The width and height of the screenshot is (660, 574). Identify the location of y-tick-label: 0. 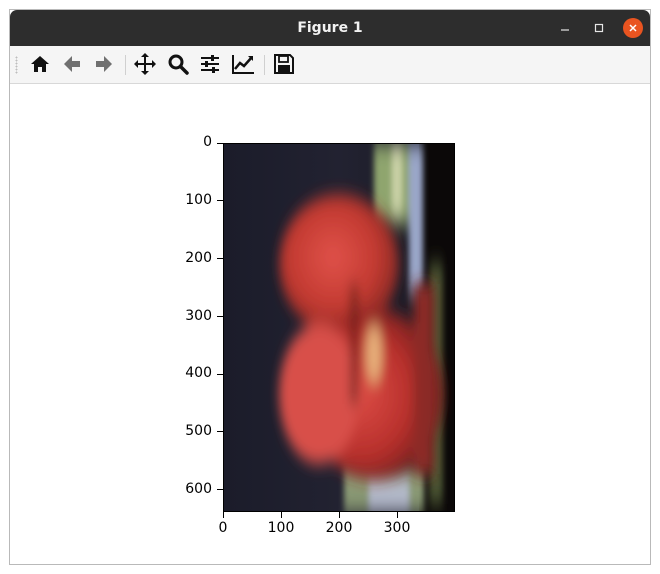
(207, 142).